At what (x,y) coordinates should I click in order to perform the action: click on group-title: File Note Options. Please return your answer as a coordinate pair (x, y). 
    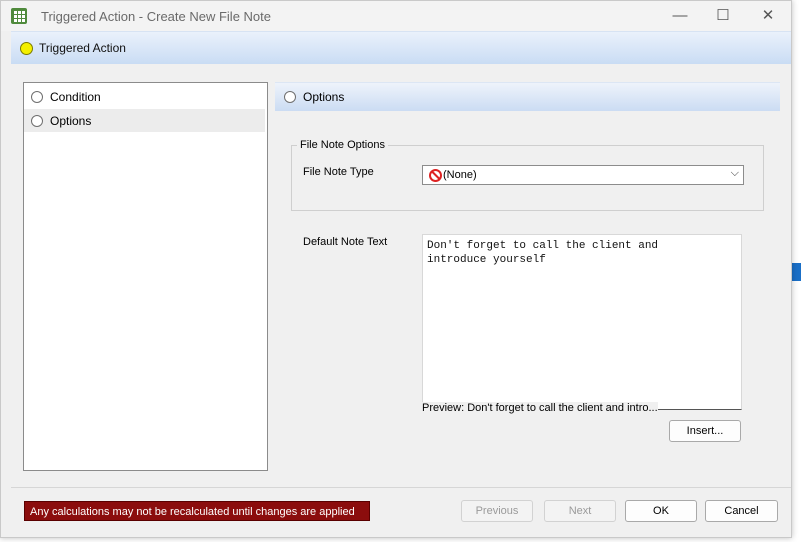
    Looking at the image, I should click on (342, 145).